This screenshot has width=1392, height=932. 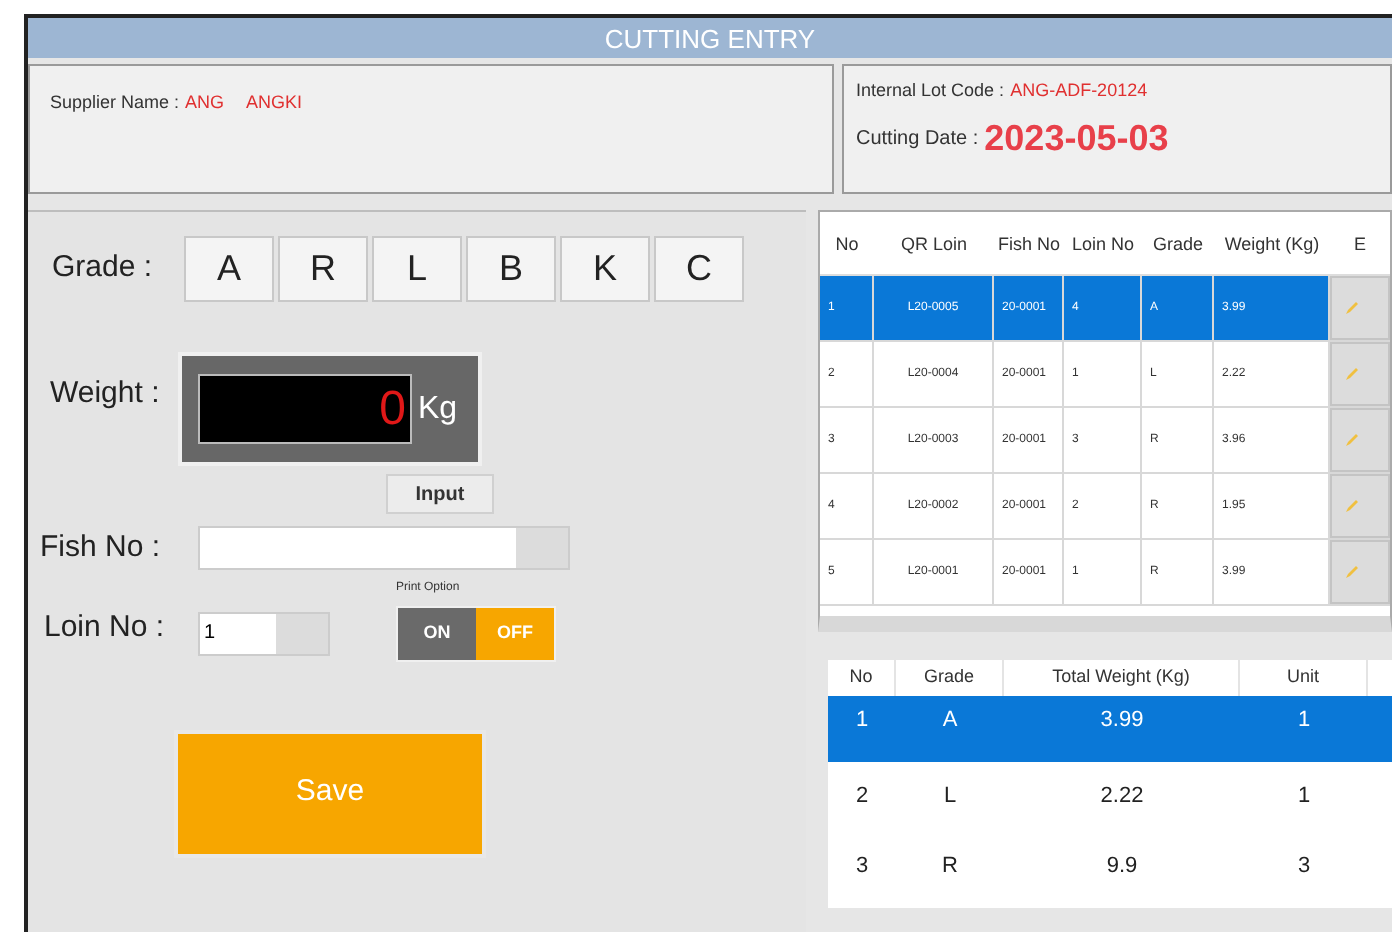 I want to click on grade-option: A, so click(x=229, y=269).